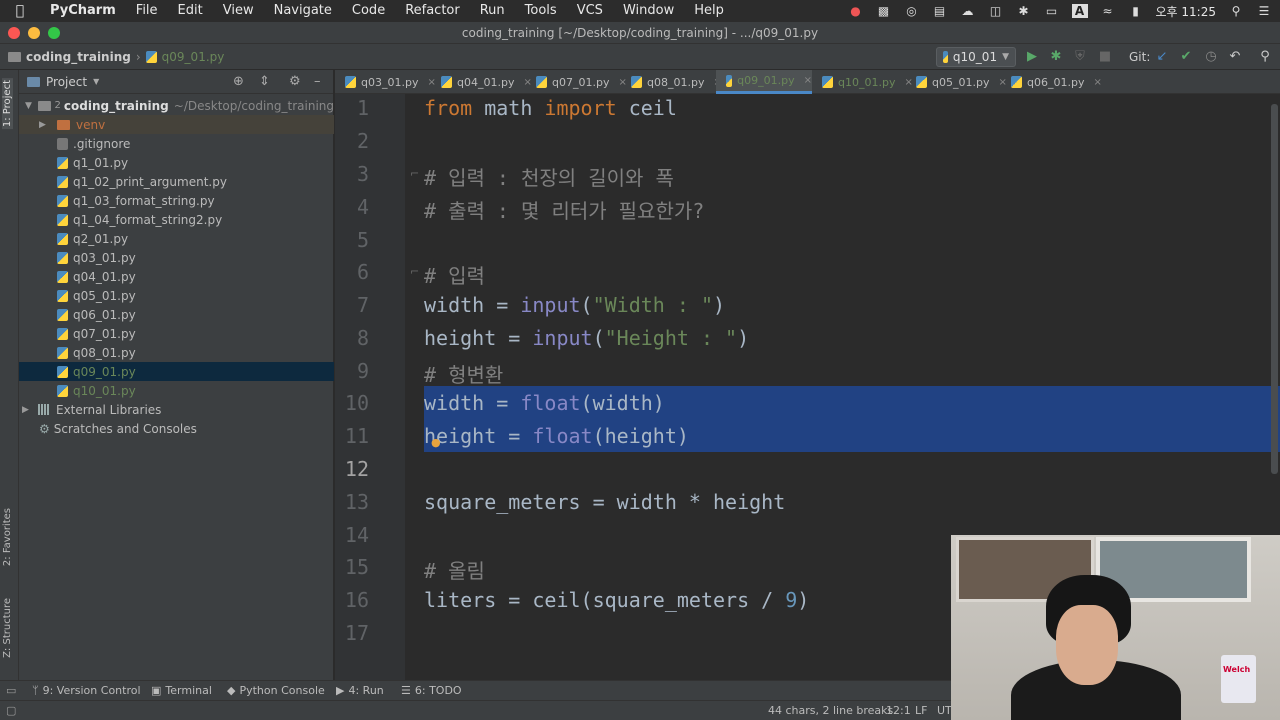 The width and height of the screenshot is (1280, 720). I want to click on tree-file: q07_01.py, so click(176, 333).